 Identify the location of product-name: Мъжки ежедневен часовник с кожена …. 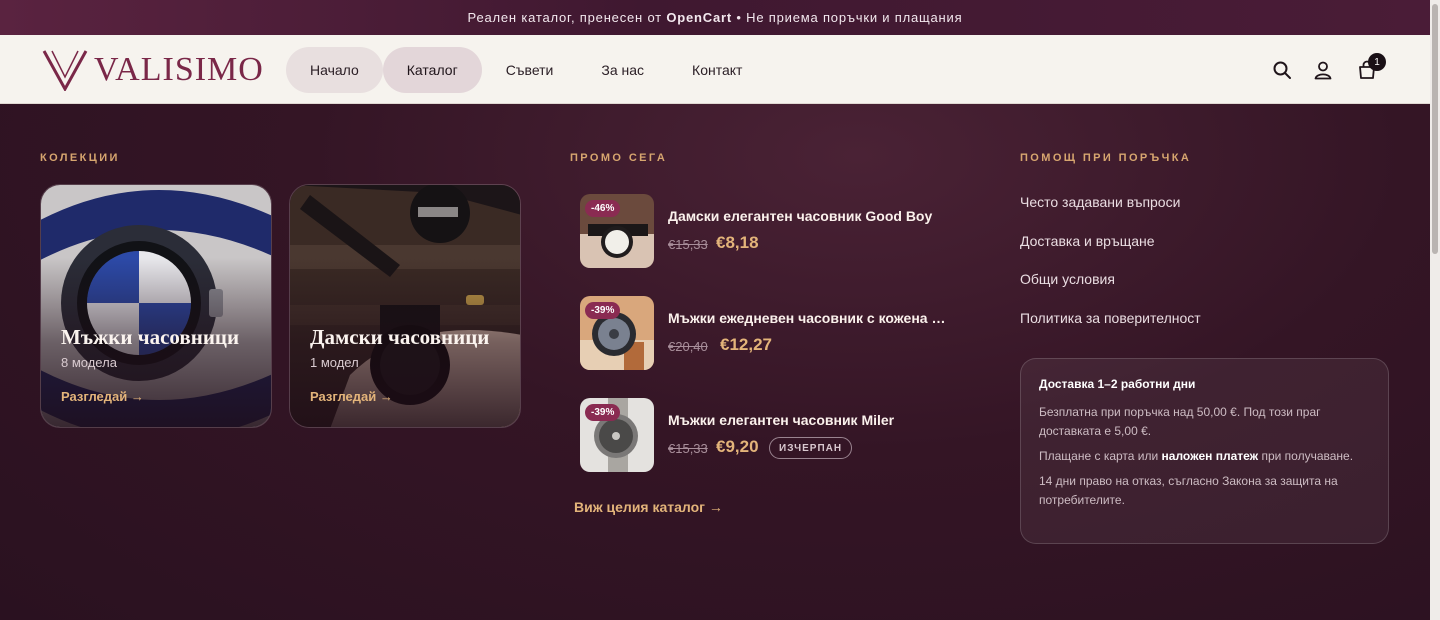
(807, 318).